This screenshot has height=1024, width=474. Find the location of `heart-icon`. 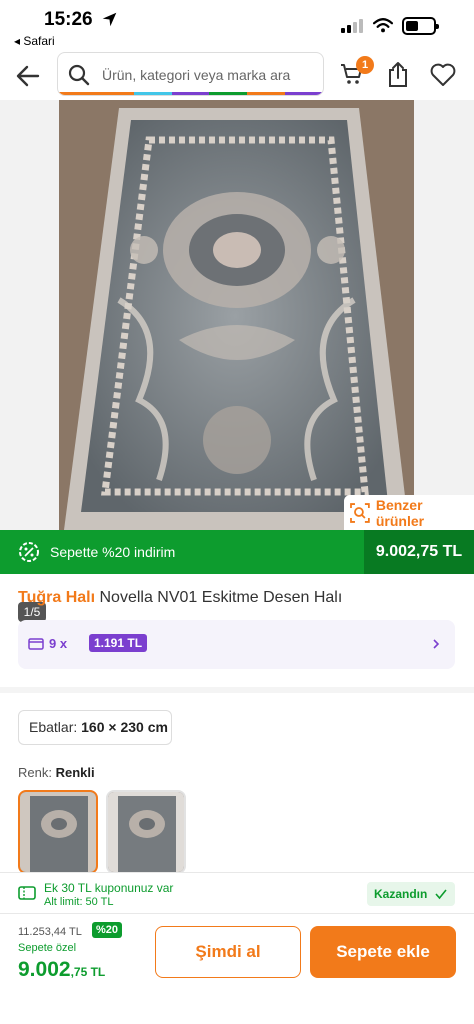

heart-icon is located at coordinates (443, 75).